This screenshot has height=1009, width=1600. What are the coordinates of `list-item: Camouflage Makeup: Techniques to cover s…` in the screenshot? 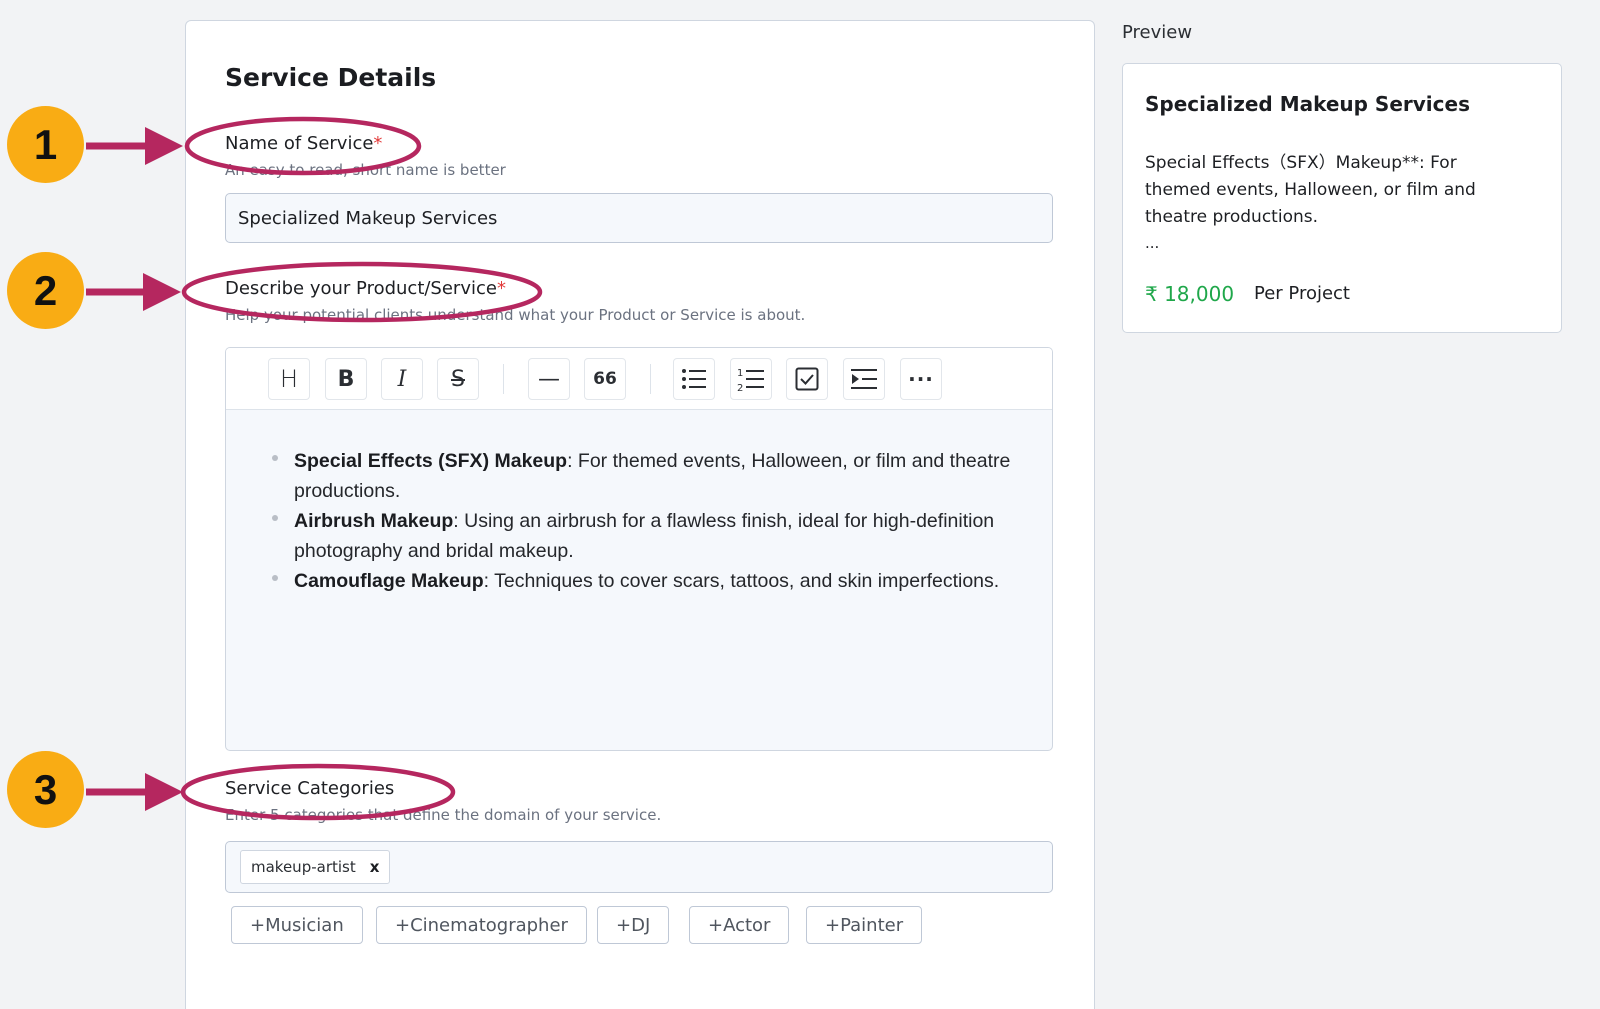 It's located at (642, 581).